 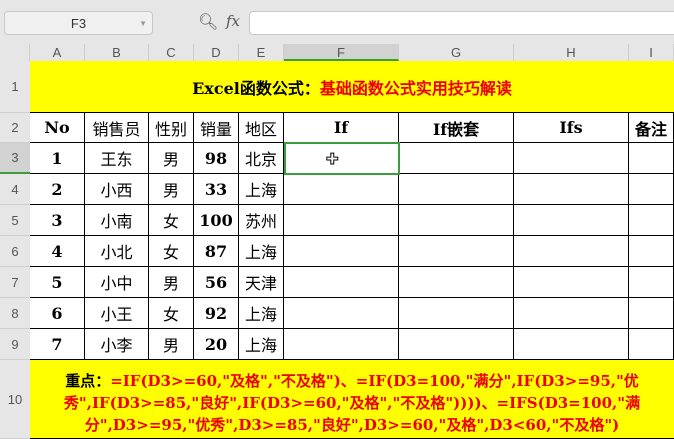 I want to click on column-header-F: F, so click(x=341, y=52).